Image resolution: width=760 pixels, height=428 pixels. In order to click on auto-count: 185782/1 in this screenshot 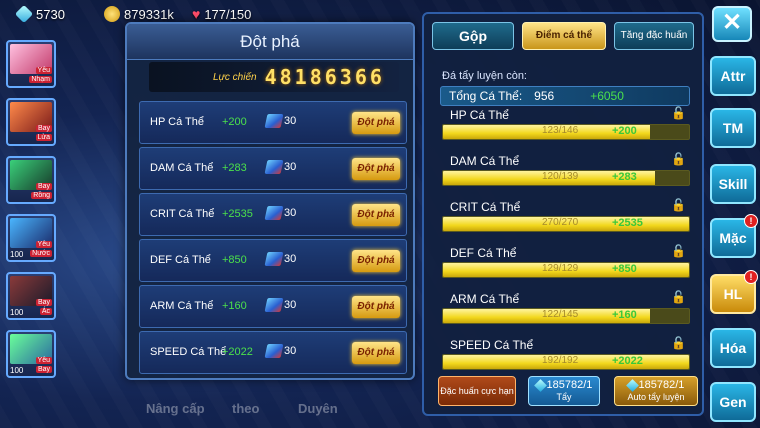, I will do `click(661, 385)`.